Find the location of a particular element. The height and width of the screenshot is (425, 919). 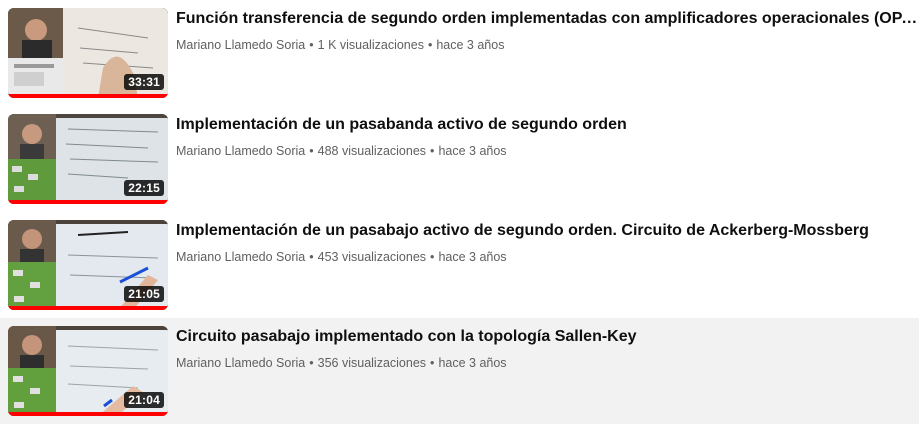

video-duration: 21:04 is located at coordinates (144, 400).